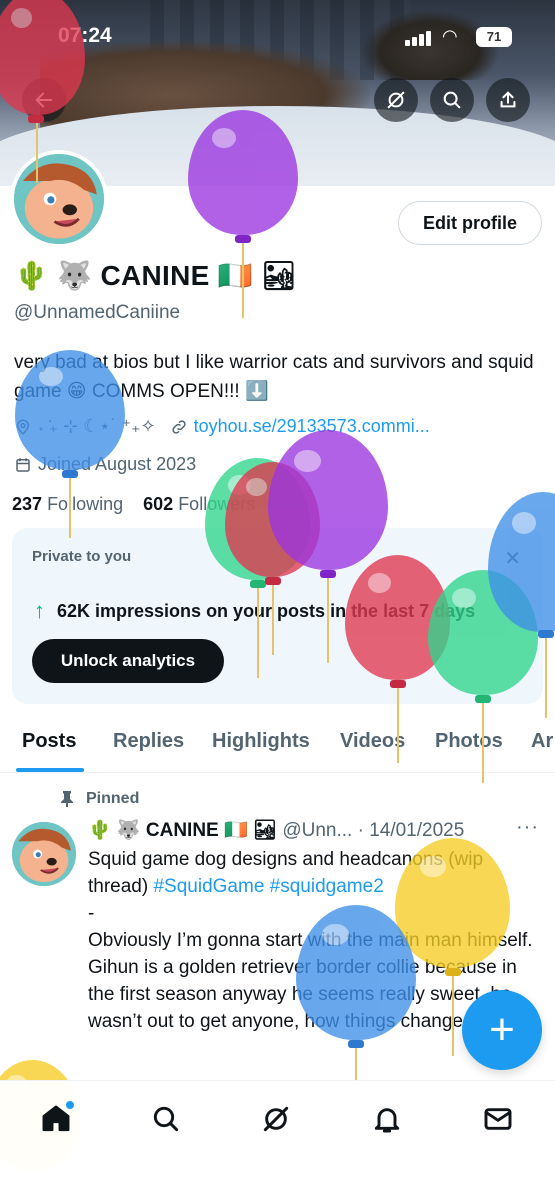 The height and width of the screenshot is (1200, 555). I want to click on display-name: 🌵 🐺 CANINE 🇮🇪 🏜, so click(155, 275).